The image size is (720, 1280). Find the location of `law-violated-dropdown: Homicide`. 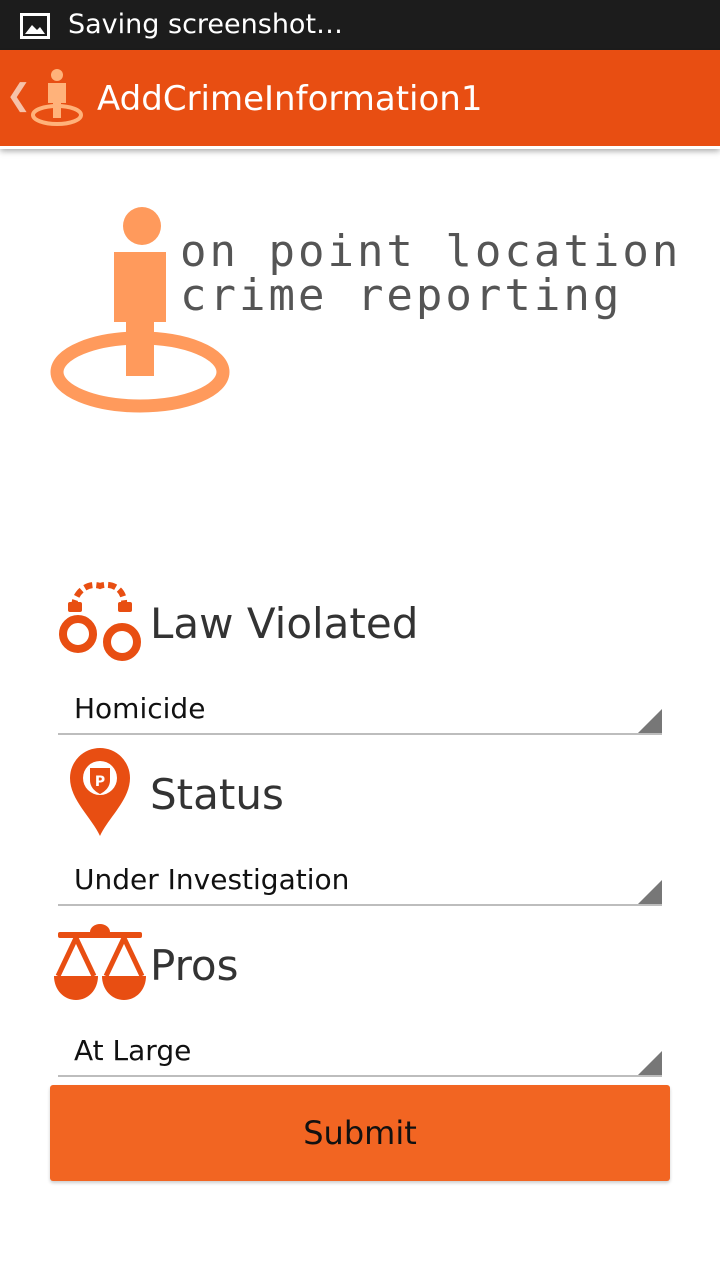

law-violated-dropdown: Homicide is located at coordinates (360, 709).